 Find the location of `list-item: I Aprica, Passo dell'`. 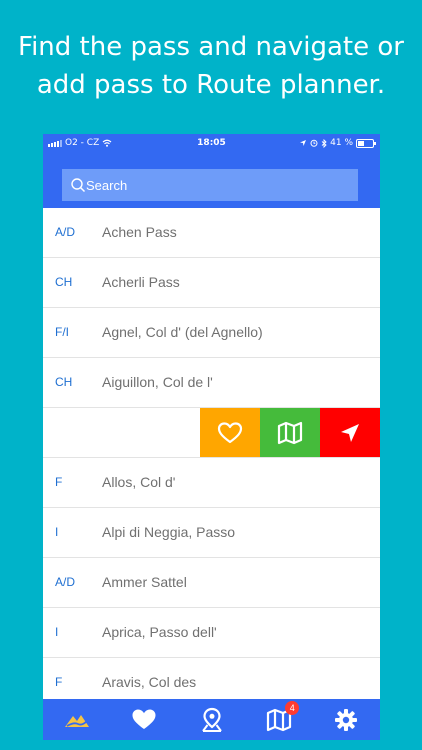

list-item: I Aprica, Passo dell' is located at coordinates (211, 633).